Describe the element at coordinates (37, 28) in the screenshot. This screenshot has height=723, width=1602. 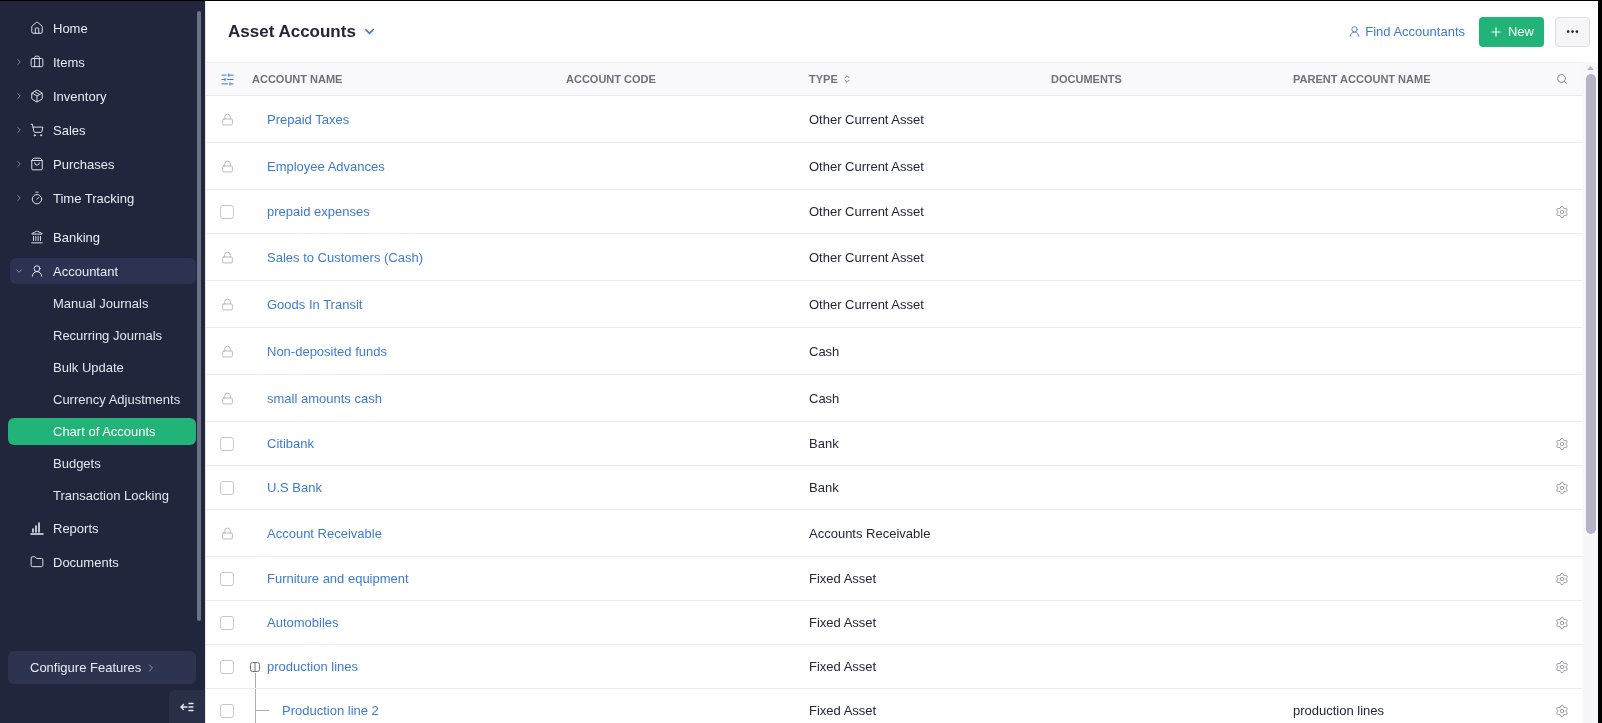
I see `house-icon` at that location.